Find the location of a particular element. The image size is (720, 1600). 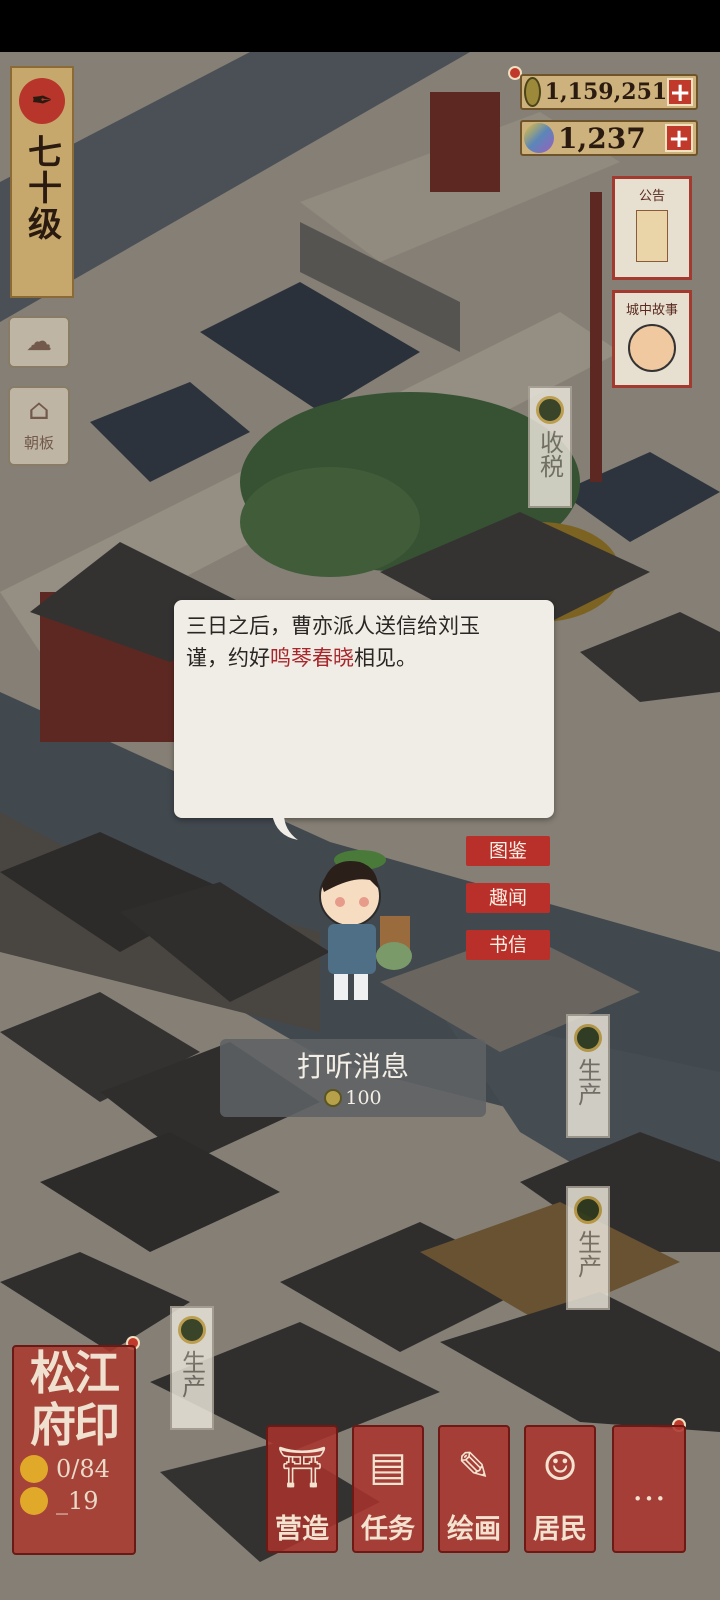

tax-sign: 收税 is located at coordinates (550, 447).